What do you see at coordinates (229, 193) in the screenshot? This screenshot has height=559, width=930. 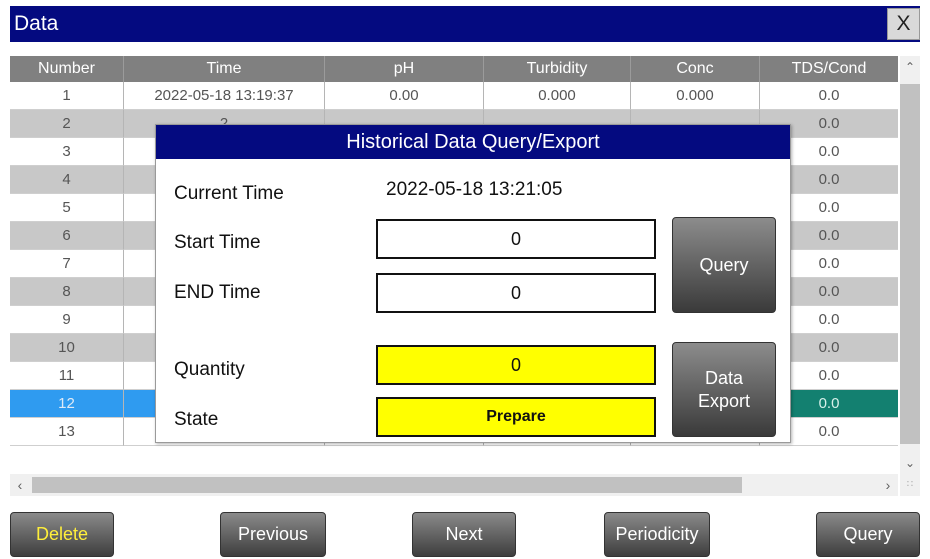 I see `current-time-label: Current Time` at bounding box center [229, 193].